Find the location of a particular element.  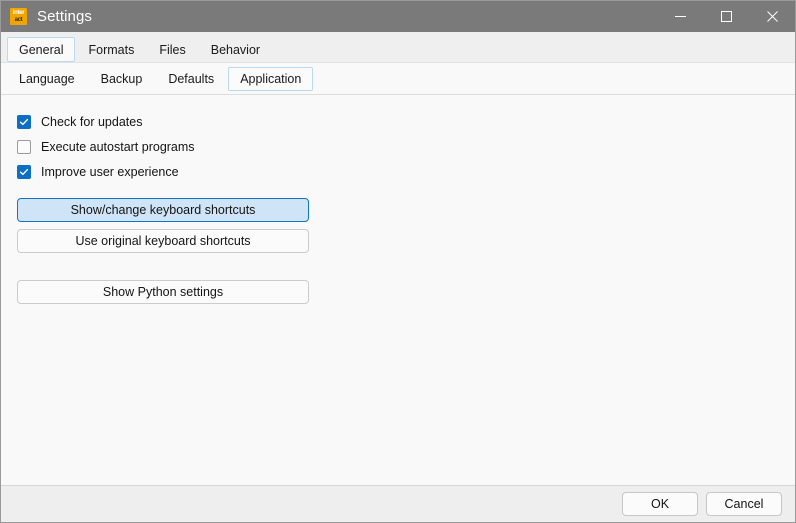

tab-application: Application is located at coordinates (271, 78).